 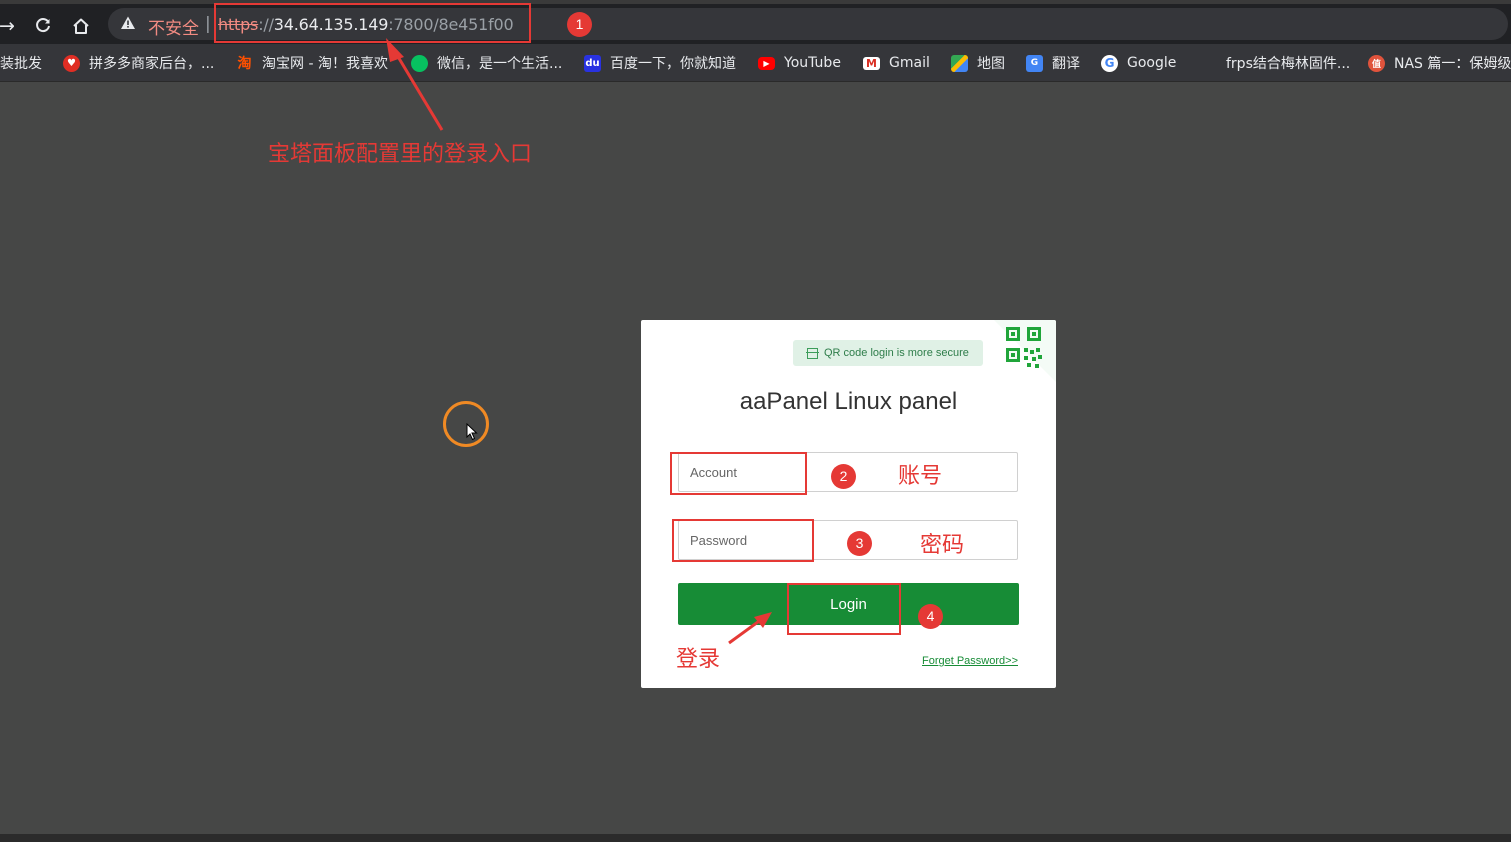 I want to click on translate-icon: G, so click(x=1034, y=63).